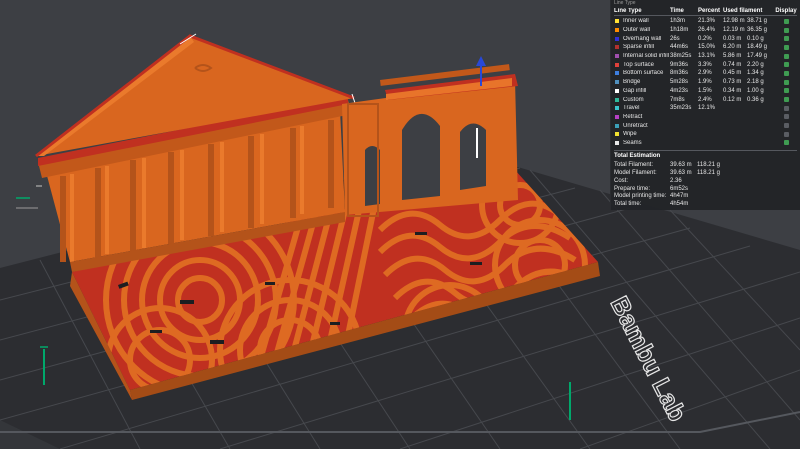 The width and height of the screenshot is (800, 449). I want to click on length-value: 0.73 m, so click(732, 82).